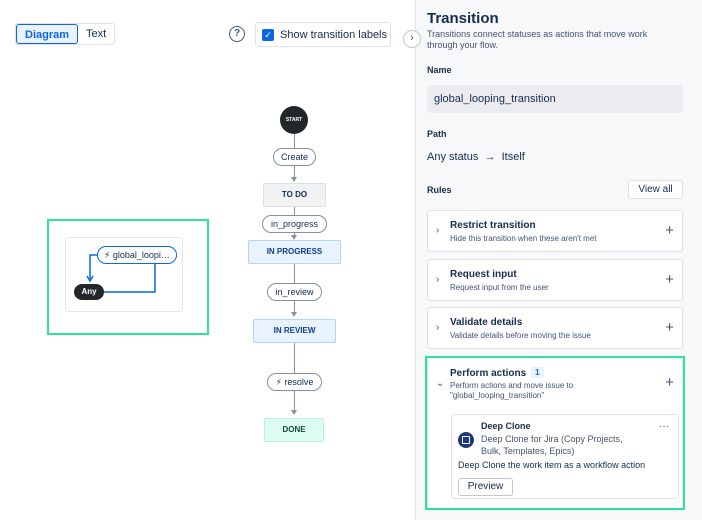  What do you see at coordinates (294, 382) in the screenshot?
I see `transition-resolve: ⚡ resolve` at bounding box center [294, 382].